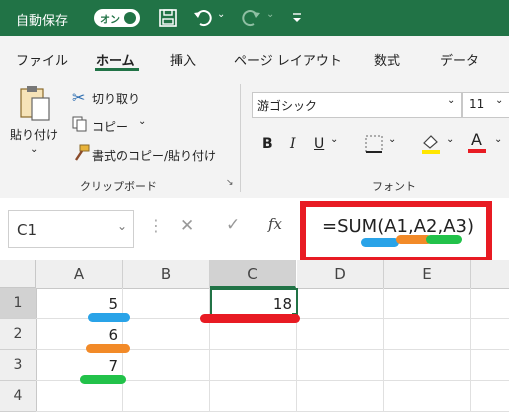  Describe the element at coordinates (498, 139) in the screenshot. I see `font-color-dropdown-icon: ⌄` at that location.